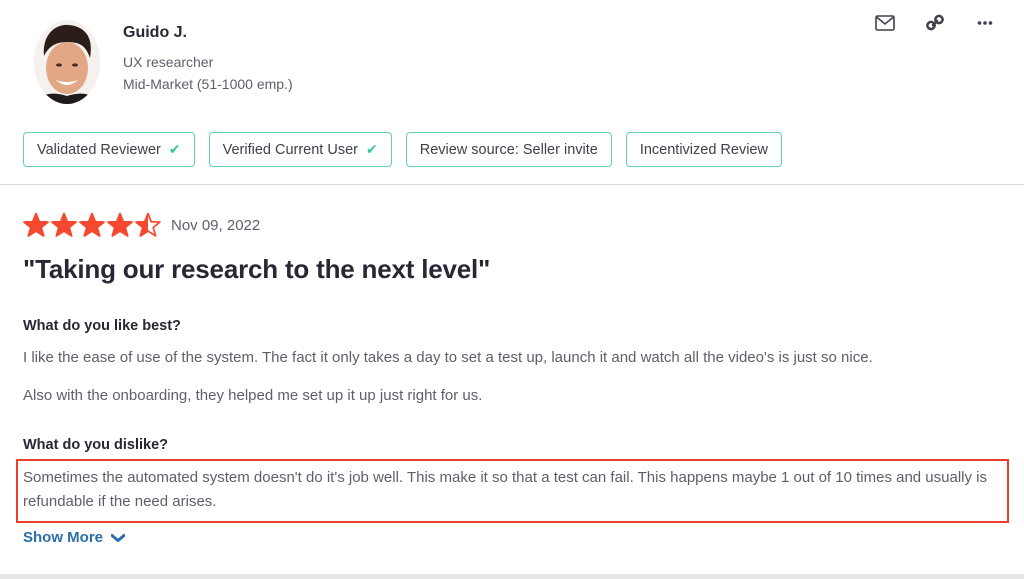  I want to click on badge-label: Verified Current User, so click(290, 149).